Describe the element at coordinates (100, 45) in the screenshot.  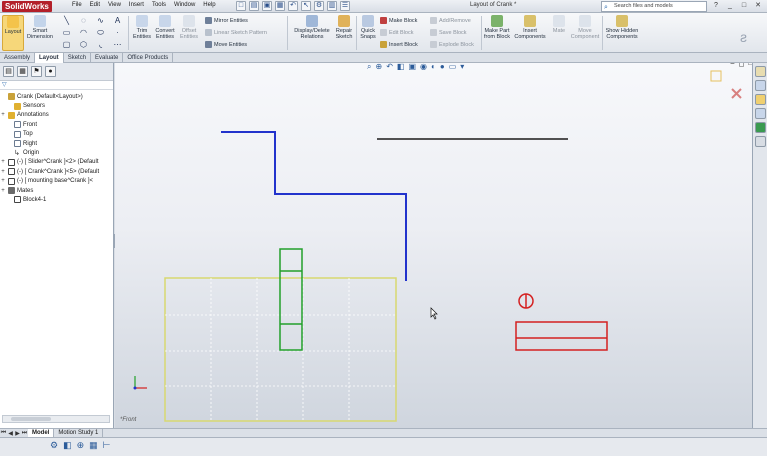
I see `fillet-tool-icon: ◟` at that location.